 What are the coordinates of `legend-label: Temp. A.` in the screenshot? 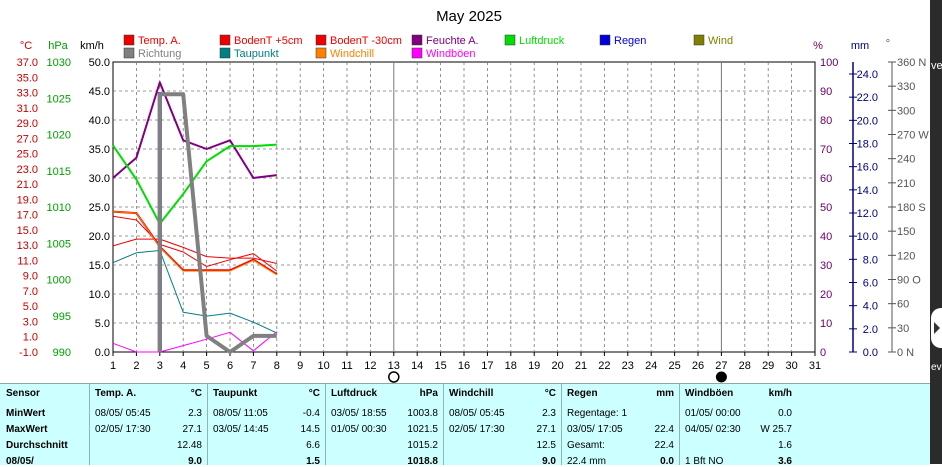 It's located at (159, 41).